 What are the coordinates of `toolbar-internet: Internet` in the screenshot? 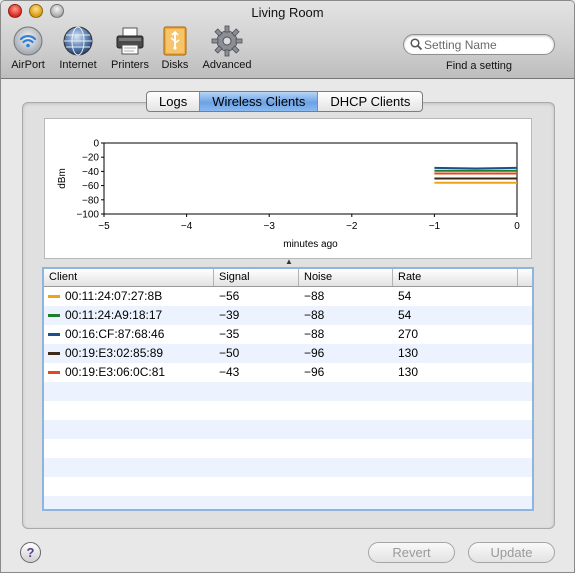 It's located at (78, 48).